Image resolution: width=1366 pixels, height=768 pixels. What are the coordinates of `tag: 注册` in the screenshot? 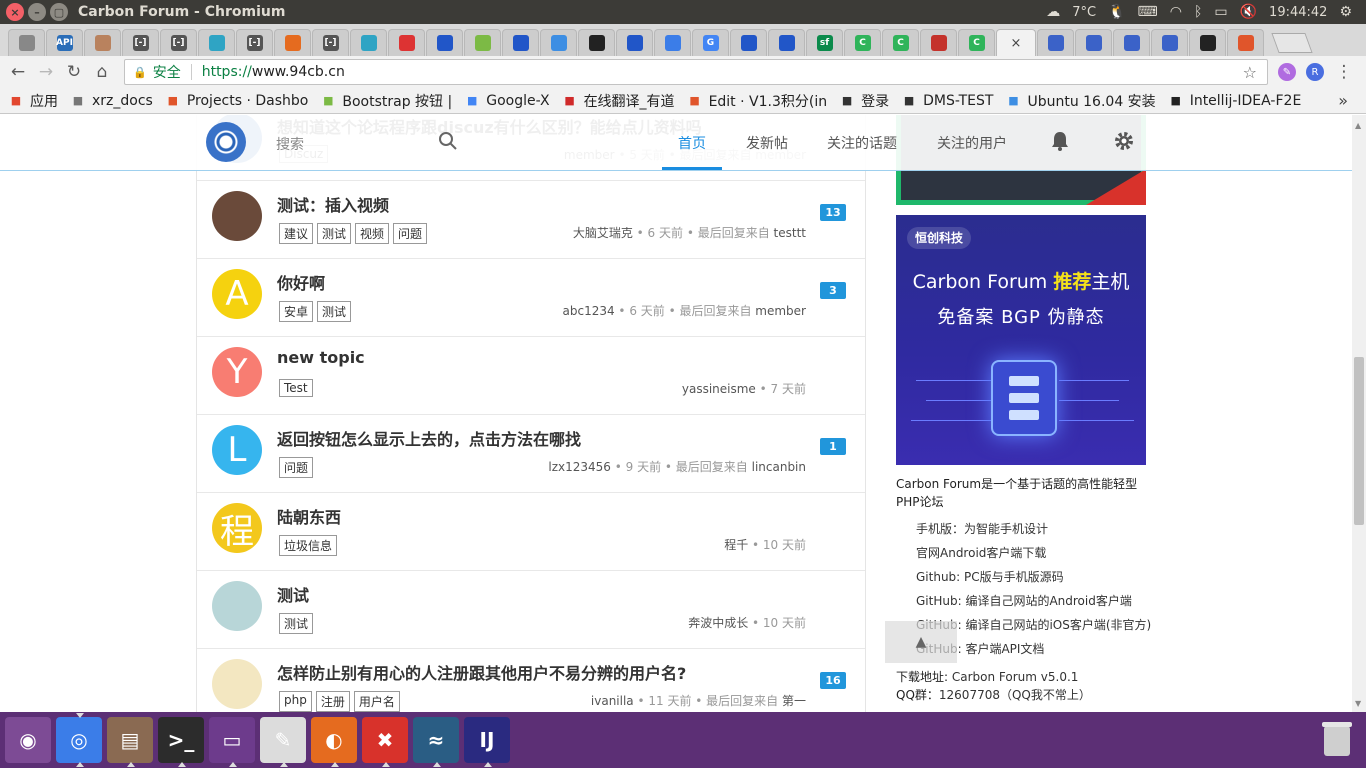 It's located at (332, 701).